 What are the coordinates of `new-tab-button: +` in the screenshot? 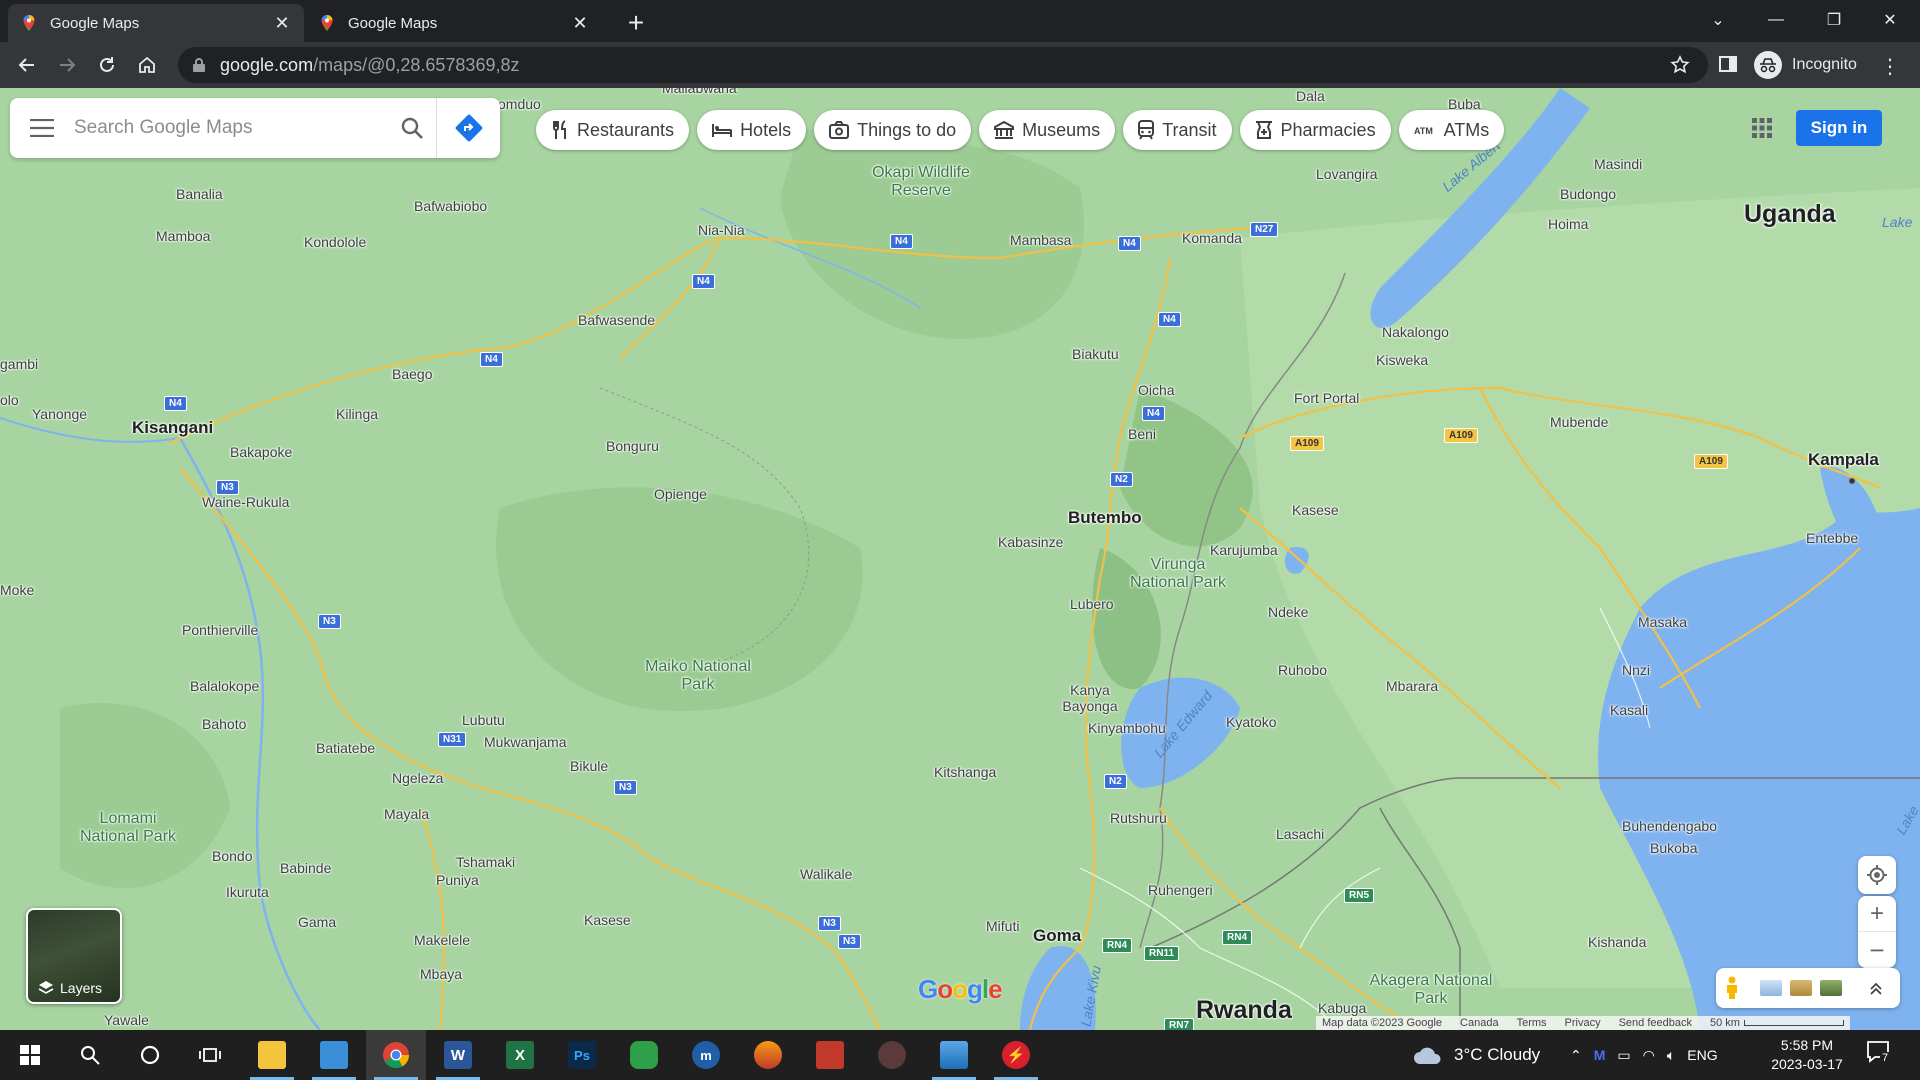 It's located at (636, 24).